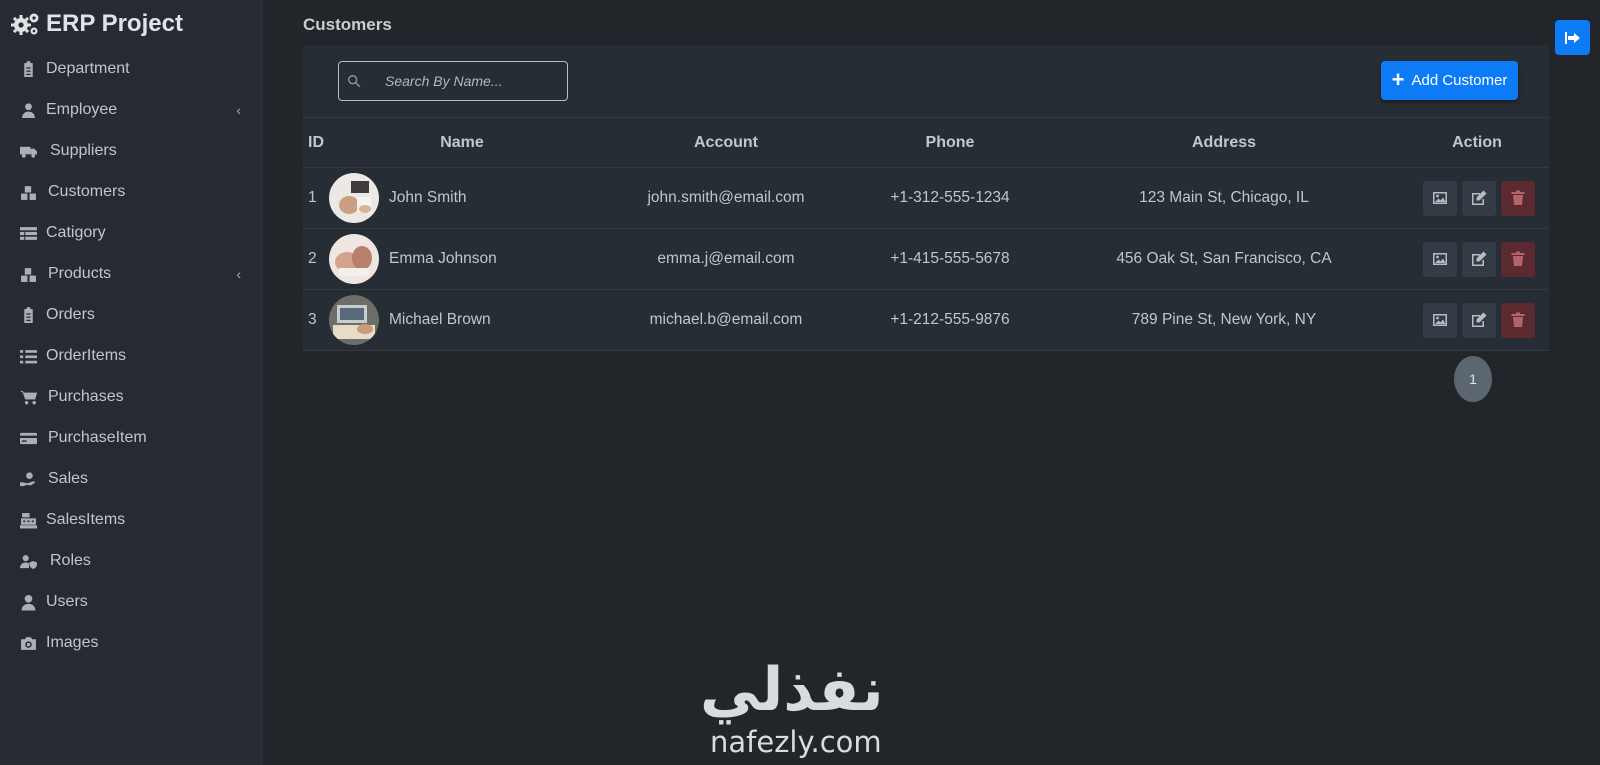 The height and width of the screenshot is (765, 1600). I want to click on watermark-latin: nafezly.com, so click(796, 742).